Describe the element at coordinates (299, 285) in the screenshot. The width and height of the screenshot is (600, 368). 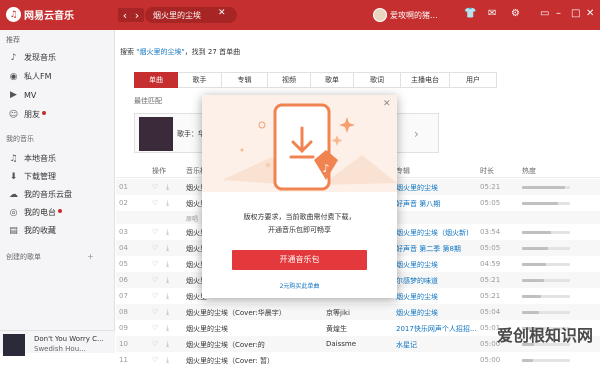
I see `buy-single-link: 2元购买此单曲` at that location.